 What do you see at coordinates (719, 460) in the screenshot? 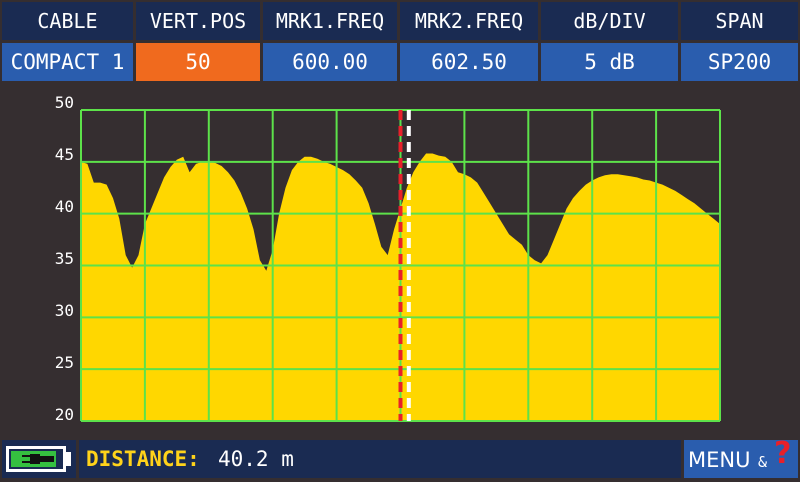
I see `menu-label: MENU` at bounding box center [719, 460].